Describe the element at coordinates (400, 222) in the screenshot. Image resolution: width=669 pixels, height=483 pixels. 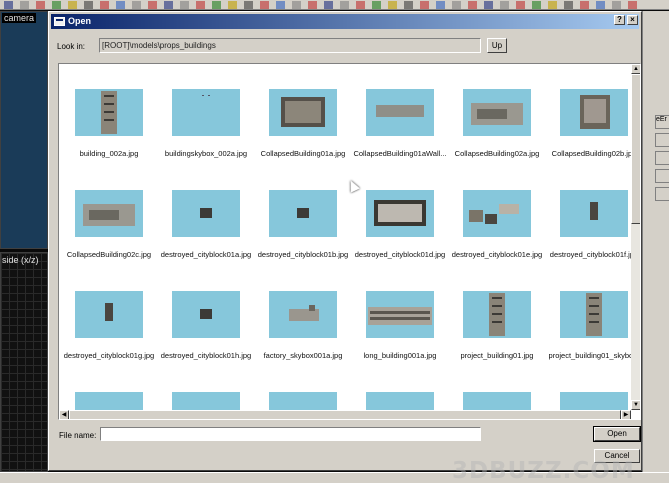
I see `file-thumbnail-item: destroyed_cityblock01d.jpg` at that location.